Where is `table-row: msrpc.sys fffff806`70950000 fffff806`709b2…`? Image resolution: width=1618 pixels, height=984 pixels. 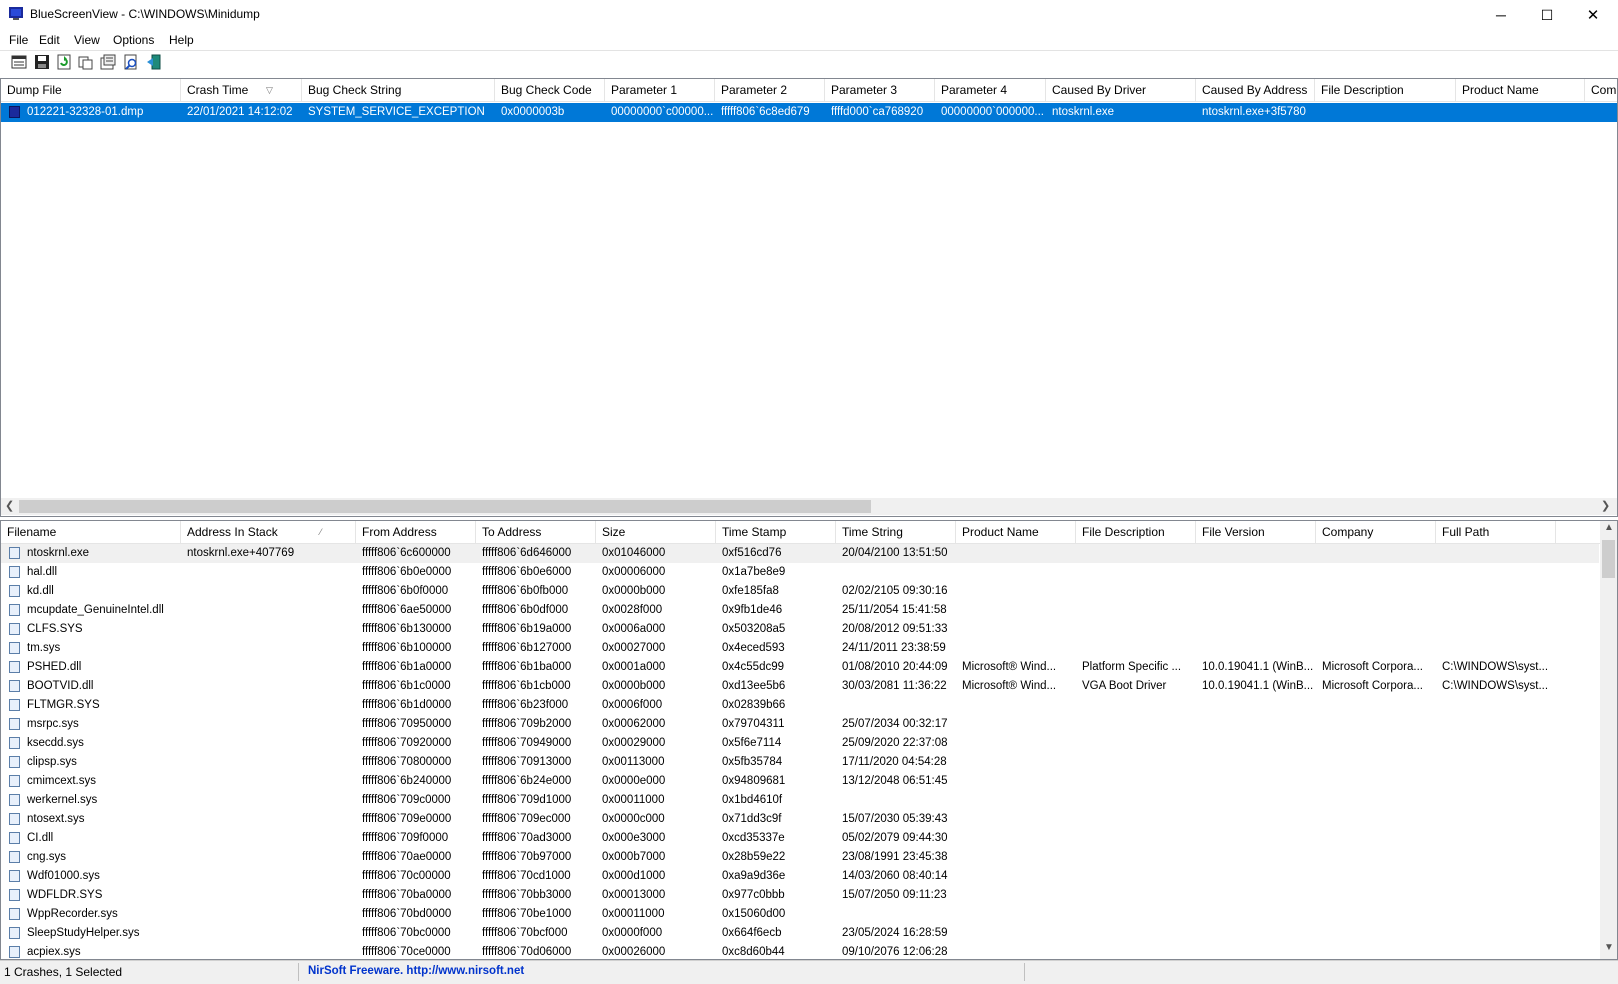
table-row: msrpc.sys fffff806`70950000 fffff806`709b2… is located at coordinates (800, 724).